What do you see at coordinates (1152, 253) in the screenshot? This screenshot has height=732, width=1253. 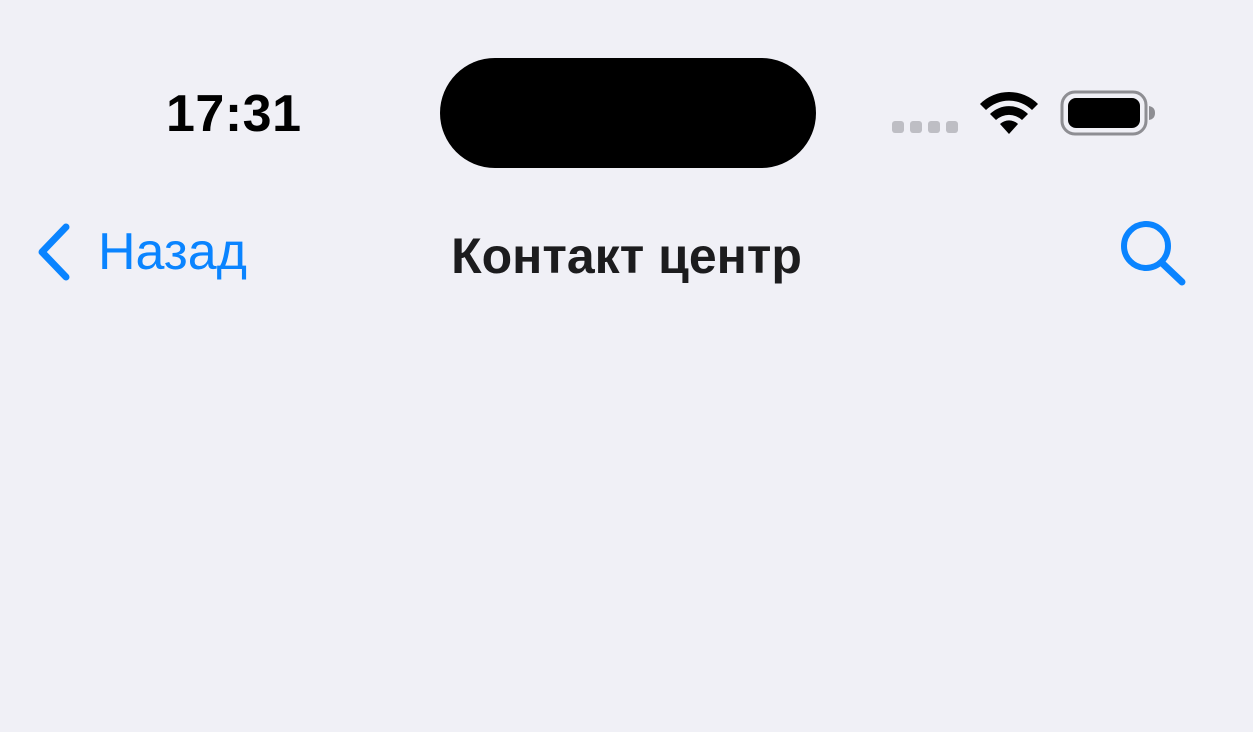 I see `search-icon` at bounding box center [1152, 253].